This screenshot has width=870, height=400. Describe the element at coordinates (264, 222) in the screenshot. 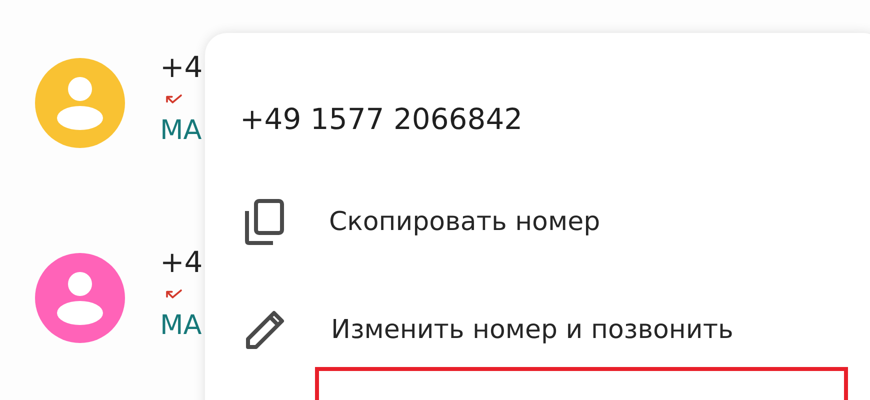

I see `copy-icon` at that location.